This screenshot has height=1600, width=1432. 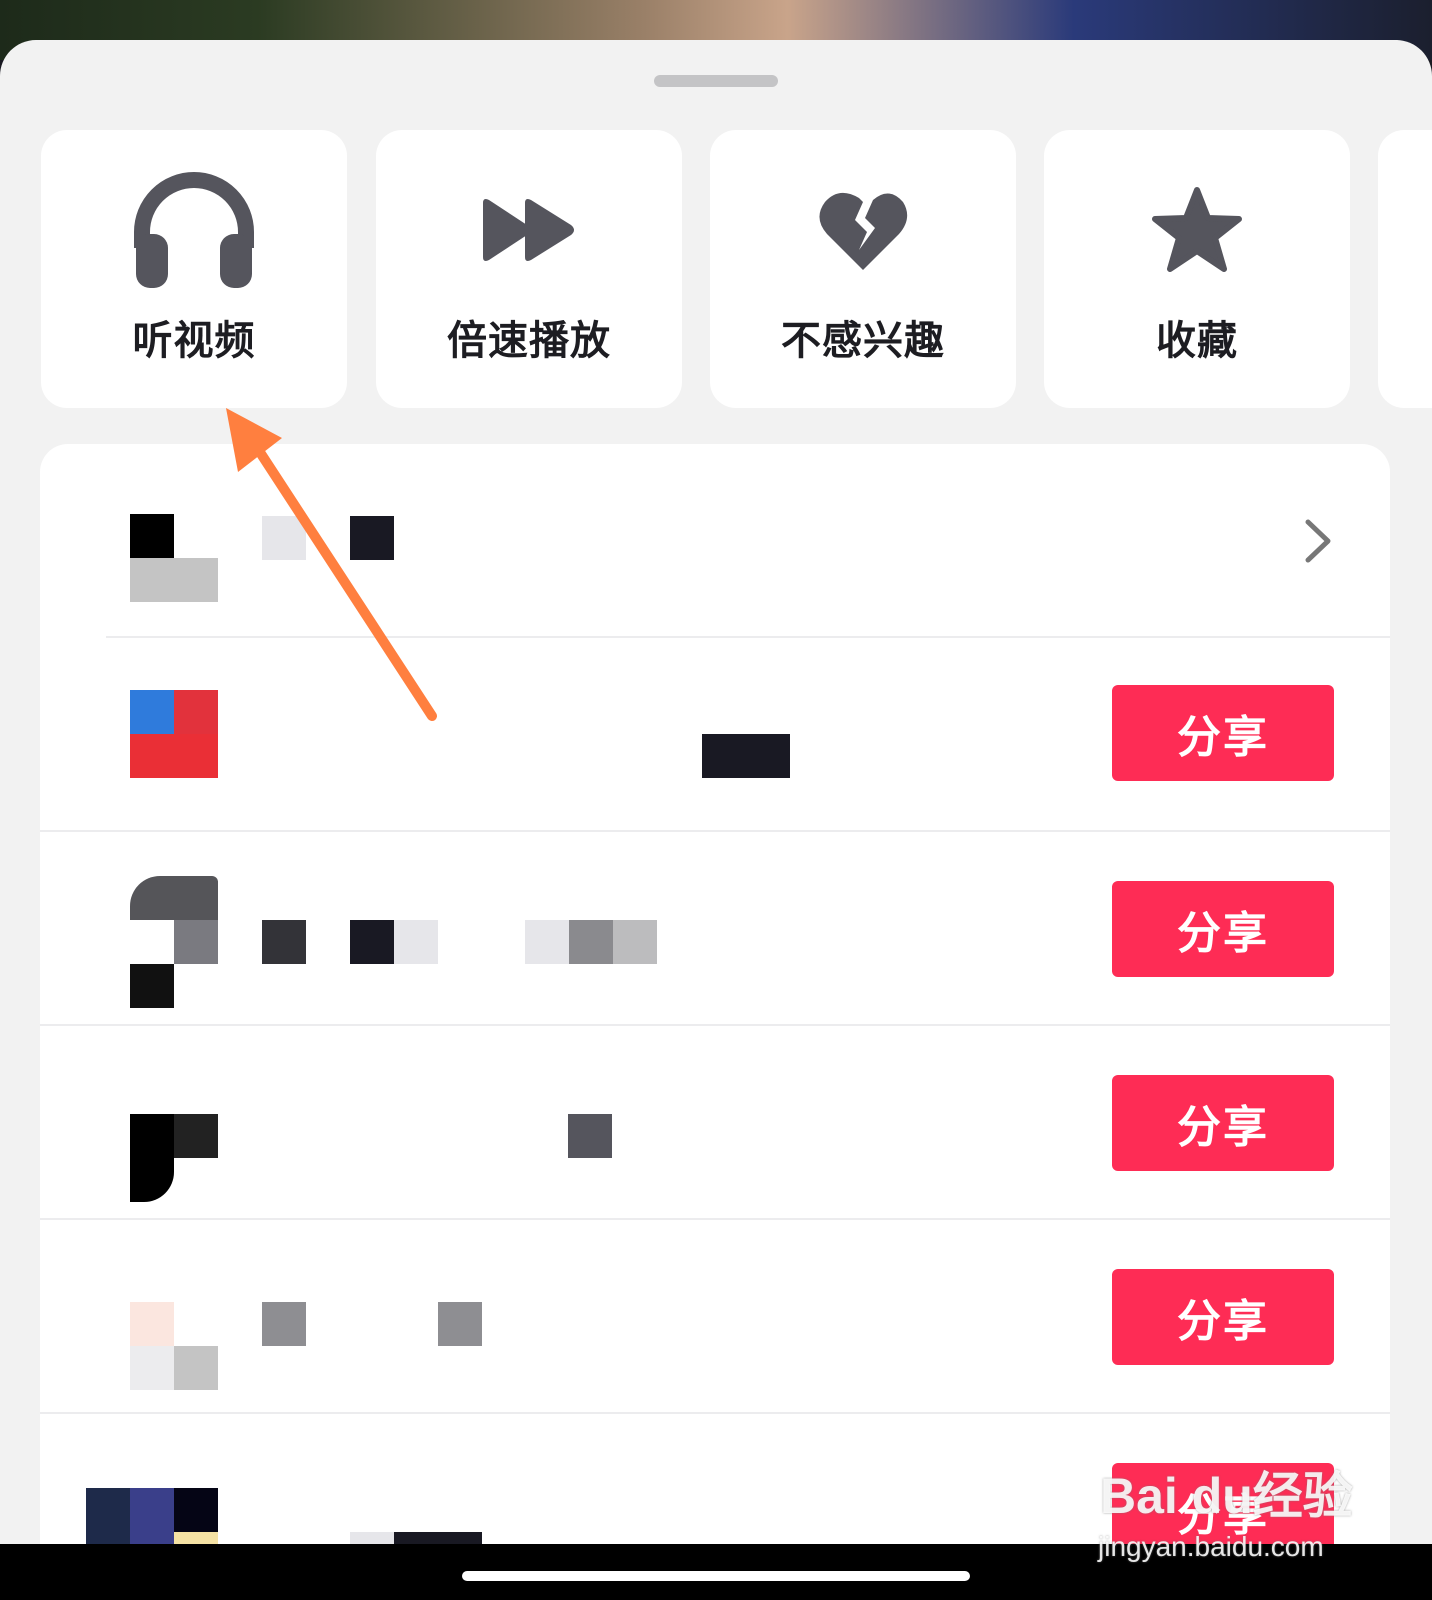 I want to click on watermark-url: jingyan.baidu.com, so click(x=1211, y=1546).